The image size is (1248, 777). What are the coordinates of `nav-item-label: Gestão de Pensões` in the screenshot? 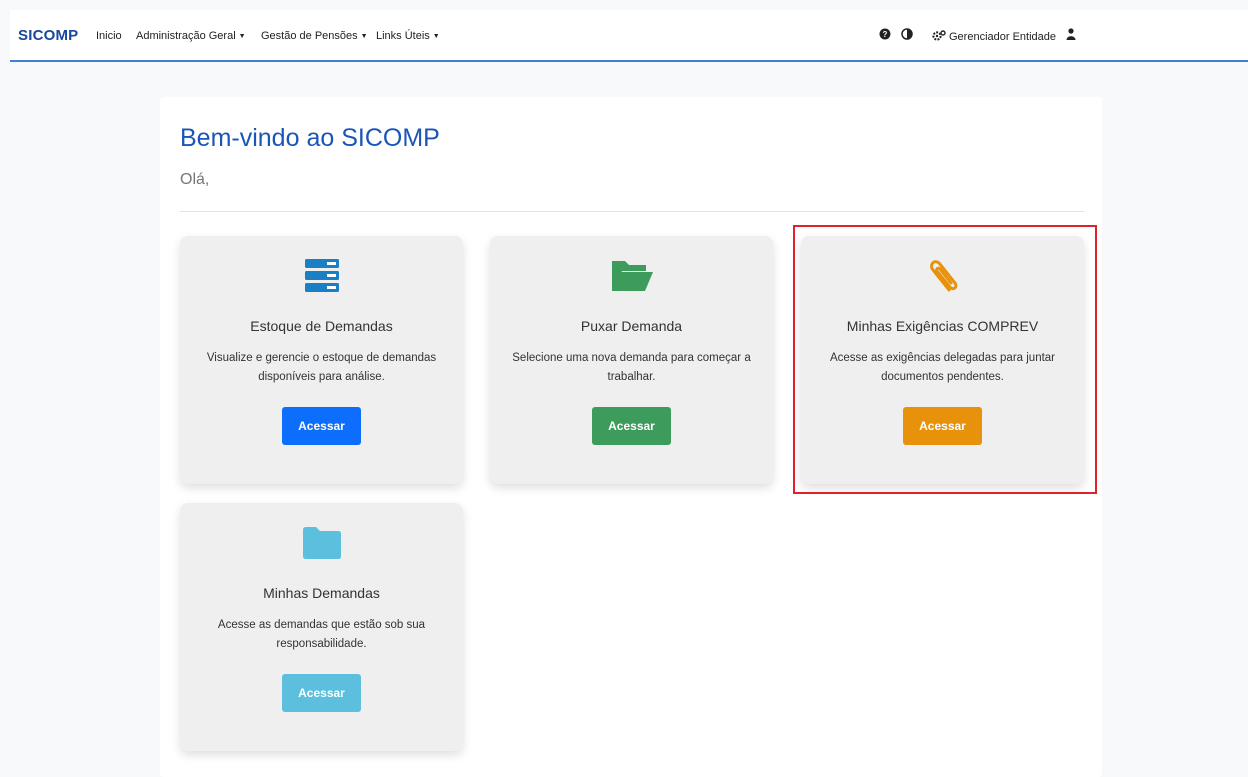 It's located at (309, 36).